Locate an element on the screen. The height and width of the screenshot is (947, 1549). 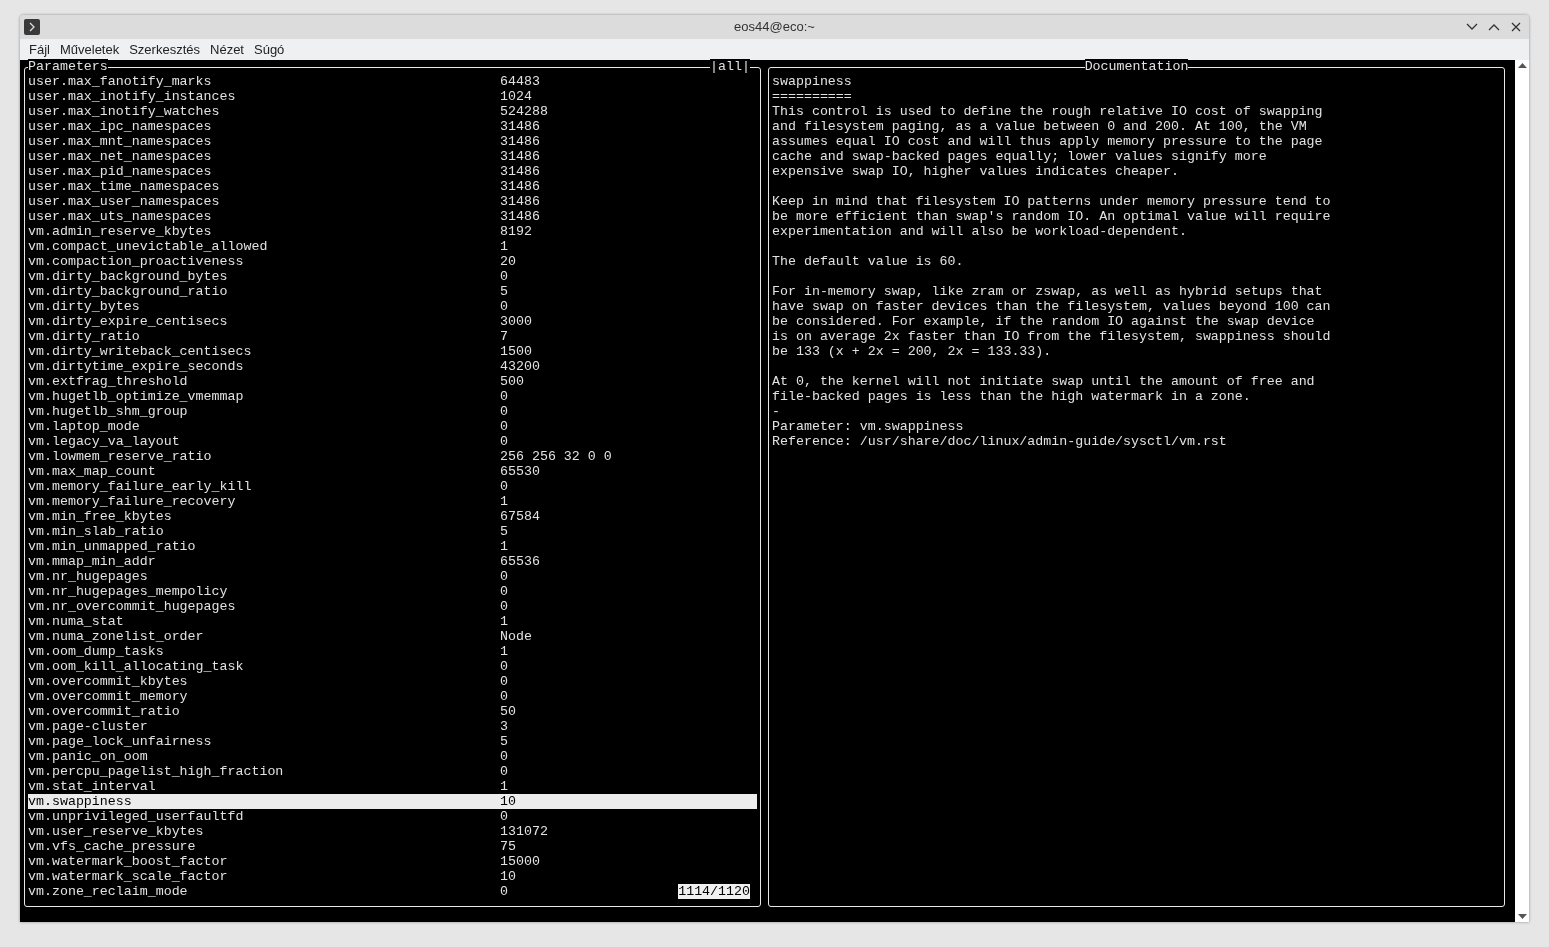
parameter-value: 131072 is located at coordinates (524, 831).